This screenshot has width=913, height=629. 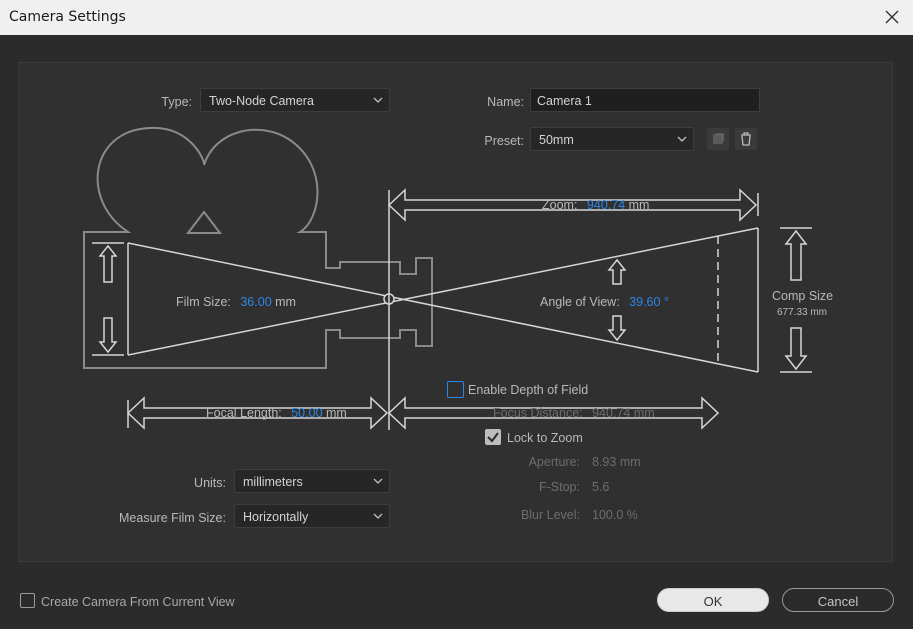 What do you see at coordinates (312, 516) in the screenshot?
I see `measure-film-size-dropdown: Horizontally` at bounding box center [312, 516].